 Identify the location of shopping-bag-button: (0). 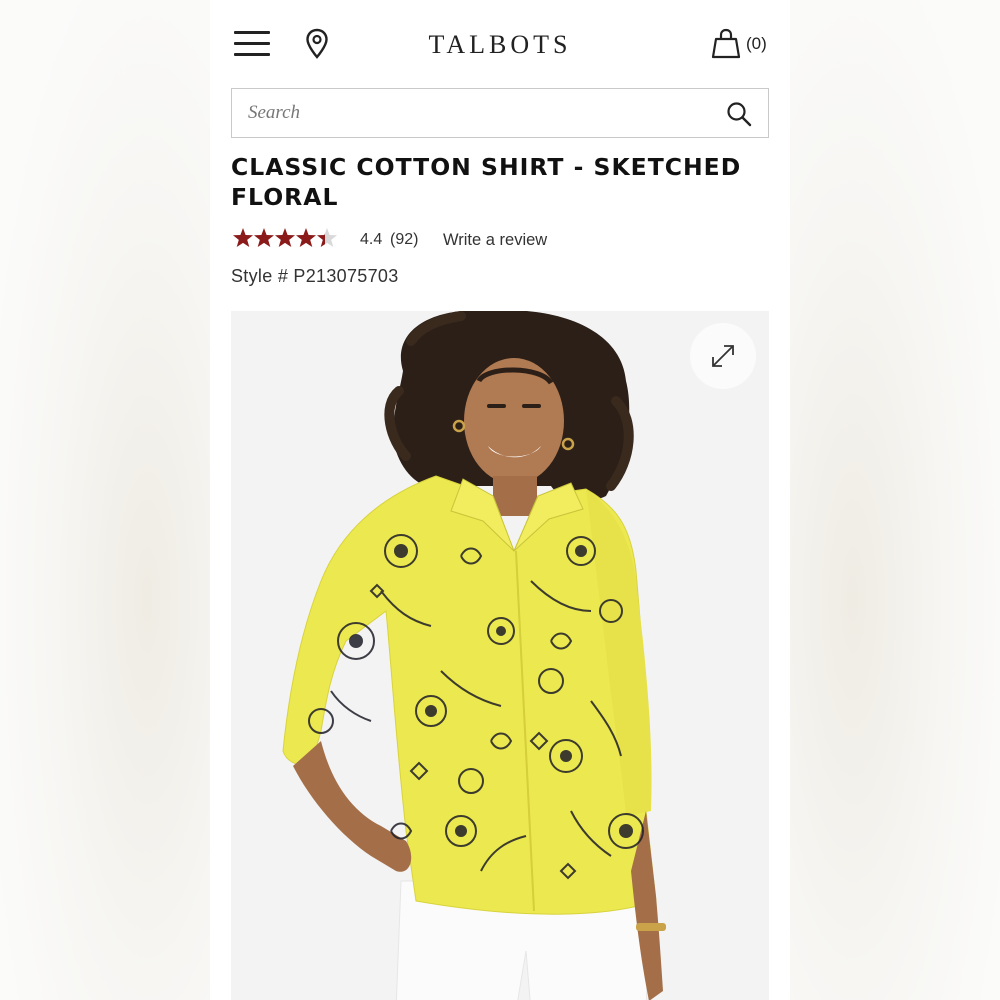
(741, 44).